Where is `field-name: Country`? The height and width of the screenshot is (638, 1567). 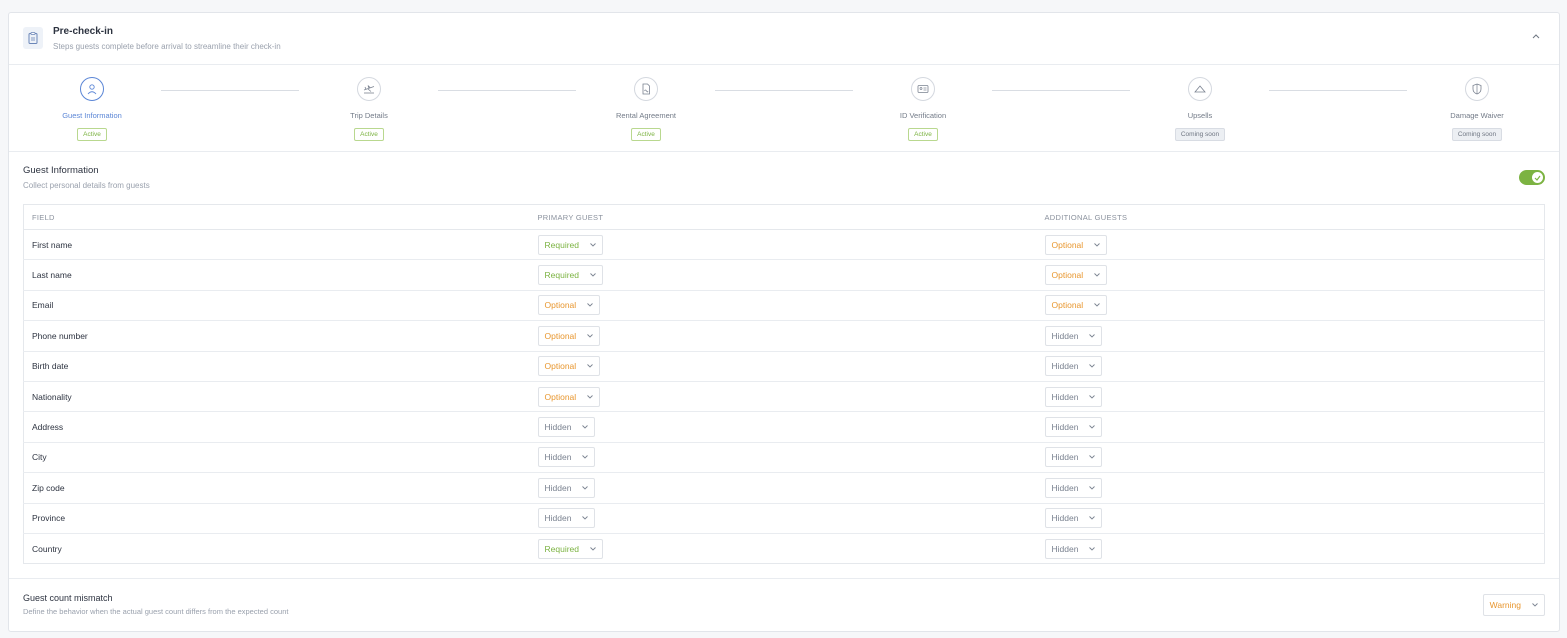
field-name: Country is located at coordinates (47, 548).